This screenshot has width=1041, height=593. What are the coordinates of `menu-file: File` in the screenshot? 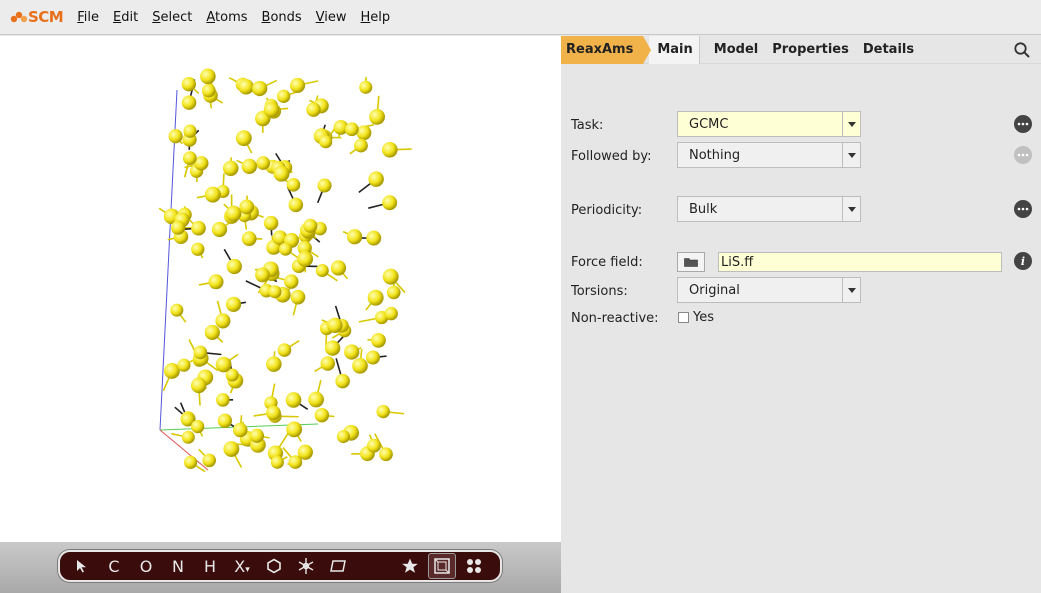 It's located at (88, 17).